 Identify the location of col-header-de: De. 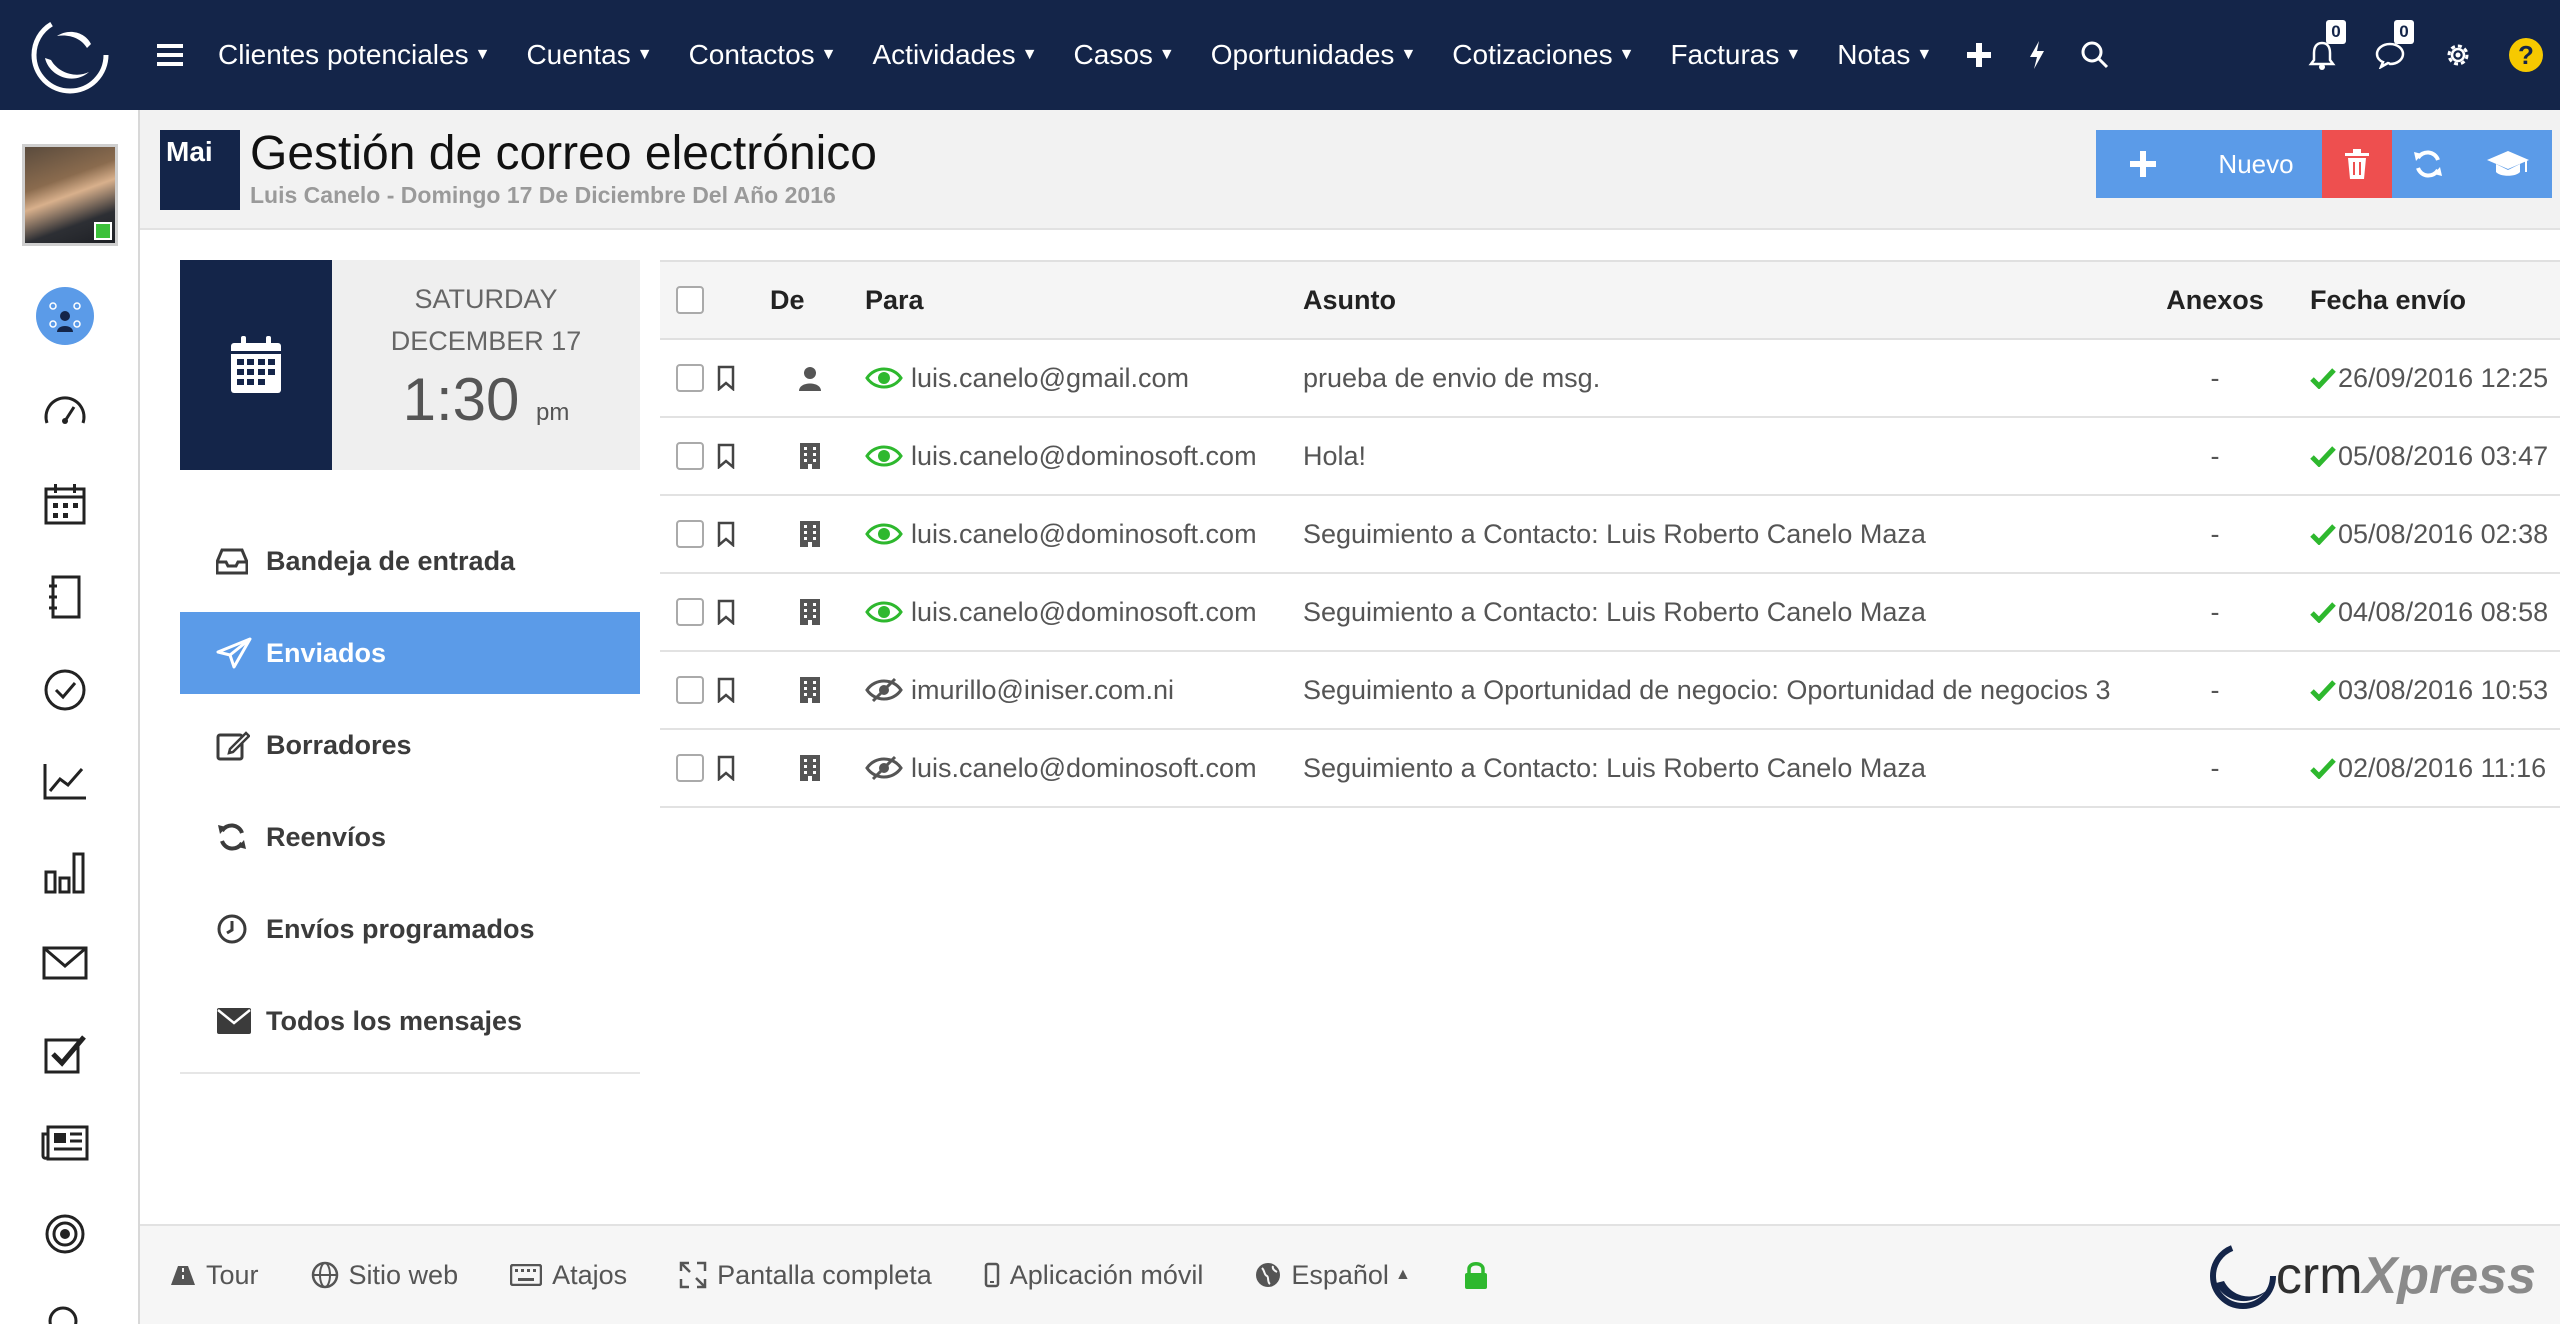
(810, 300).